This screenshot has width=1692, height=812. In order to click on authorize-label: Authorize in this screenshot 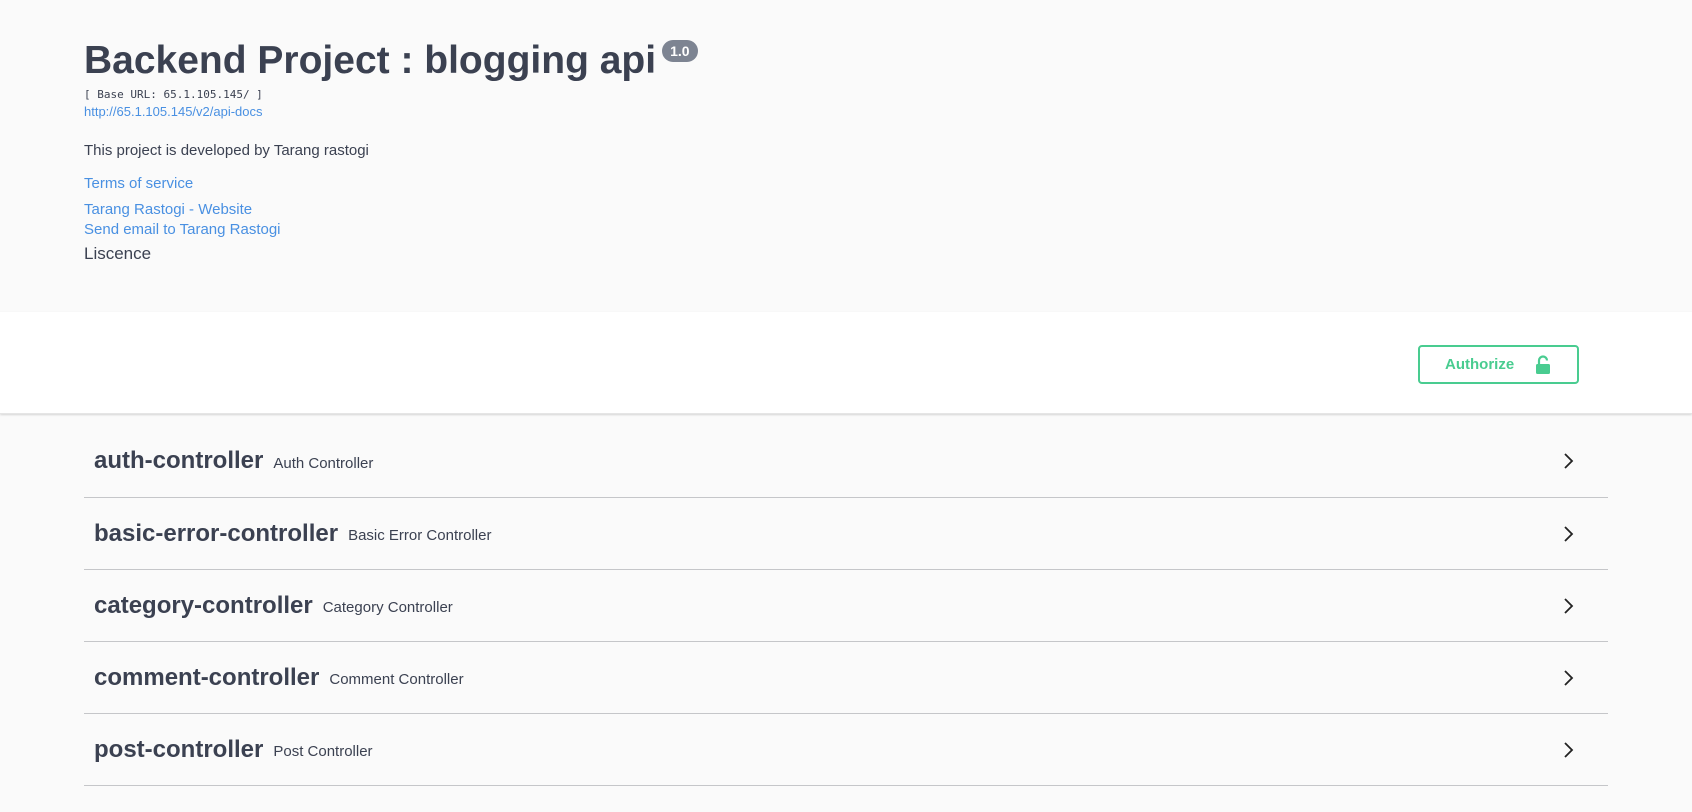, I will do `click(1480, 364)`.